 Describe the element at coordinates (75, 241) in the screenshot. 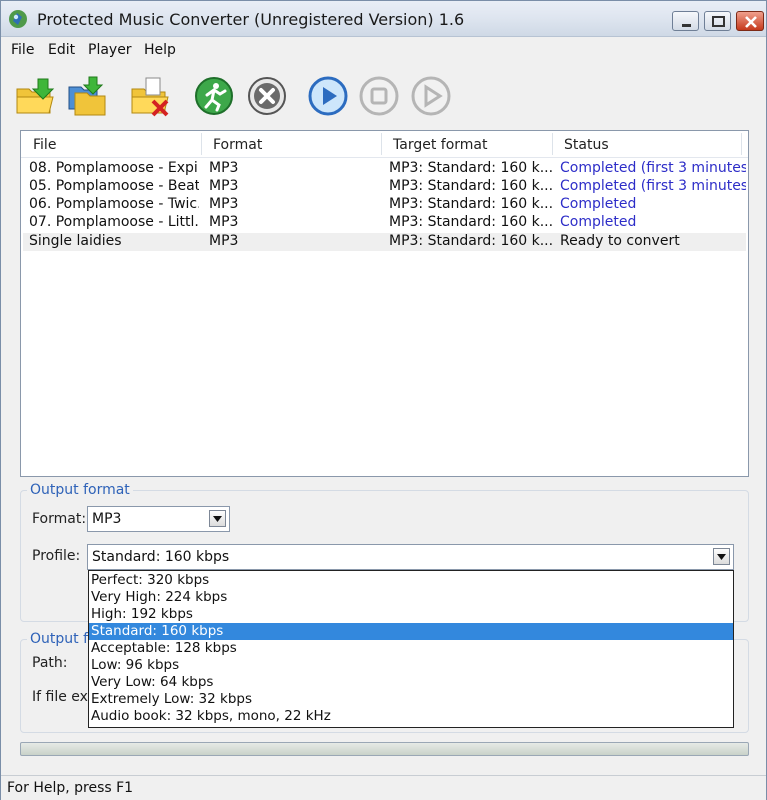

I see `cell-file: Single laidies` at that location.